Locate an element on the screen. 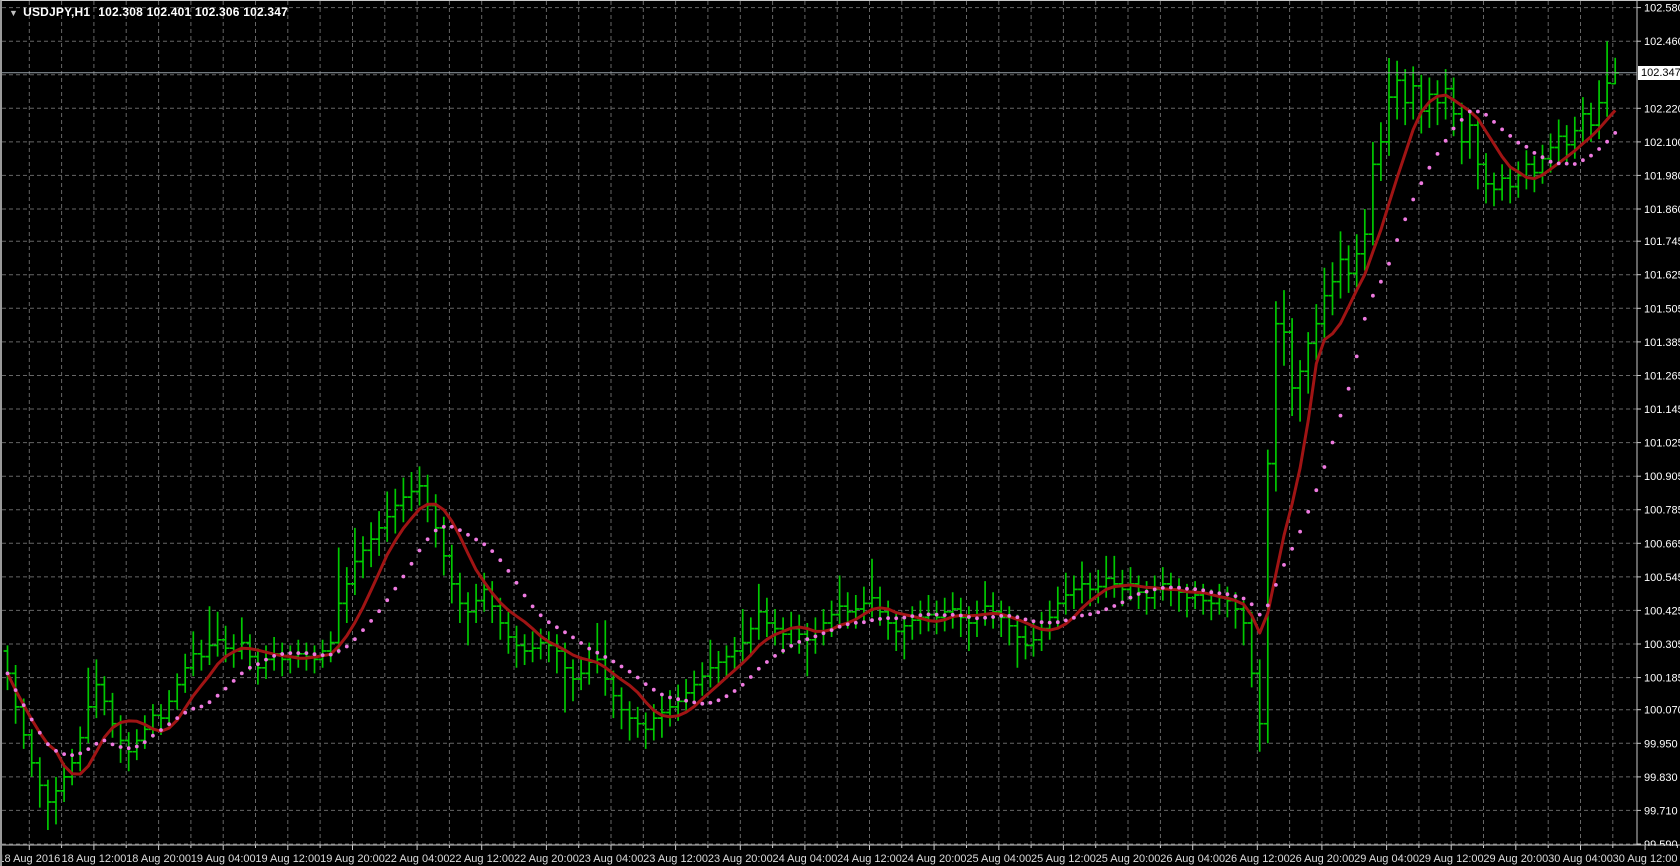 This screenshot has width=1680, height=866. price-scale-area is located at coordinates (1659, 423).